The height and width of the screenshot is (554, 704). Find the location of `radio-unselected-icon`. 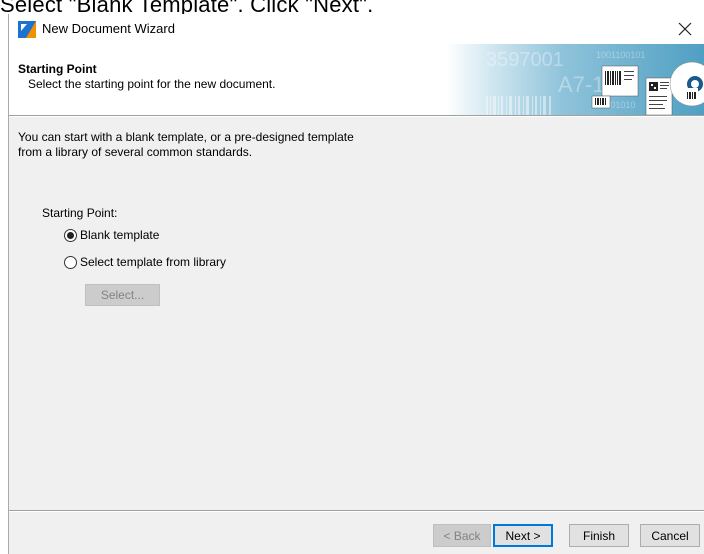

radio-unselected-icon is located at coordinates (70, 262).